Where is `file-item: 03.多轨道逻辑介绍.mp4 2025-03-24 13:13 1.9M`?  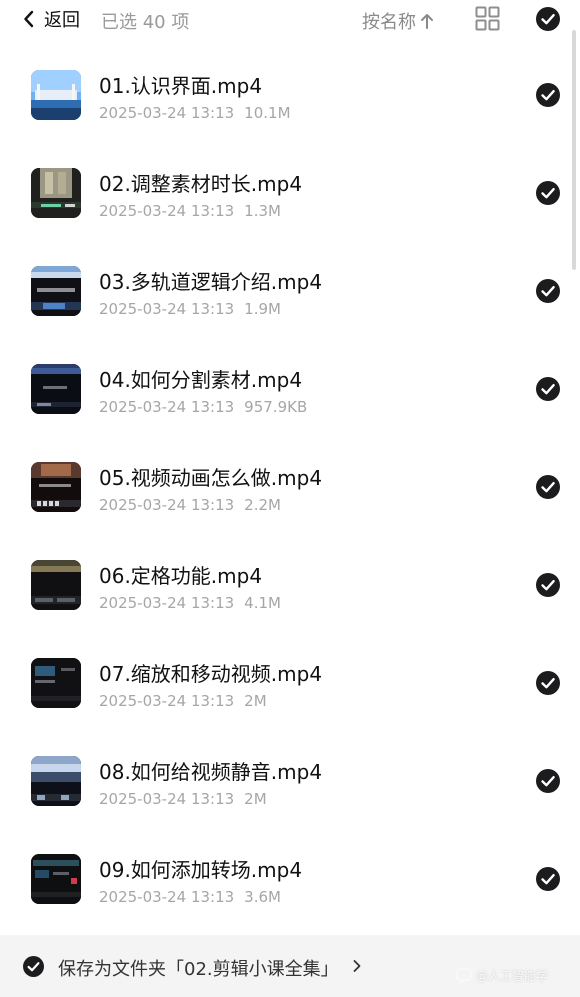
file-item: 03.多轨道逻辑介绍.mp4 2025-03-24 13:13 1.9M is located at coordinates (290, 283).